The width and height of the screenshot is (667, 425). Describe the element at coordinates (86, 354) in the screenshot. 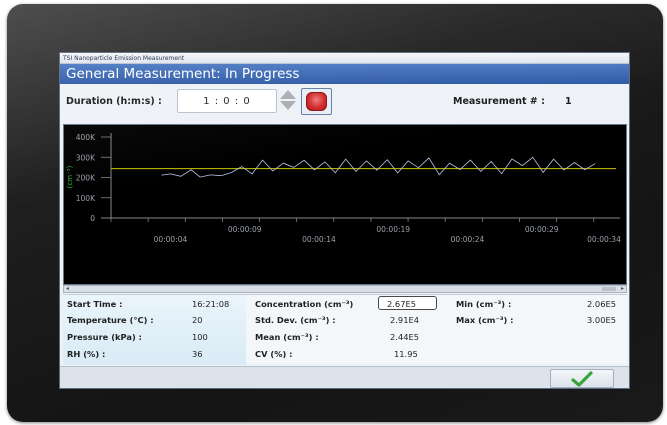

I see `rh-label: RH (%) :` at that location.